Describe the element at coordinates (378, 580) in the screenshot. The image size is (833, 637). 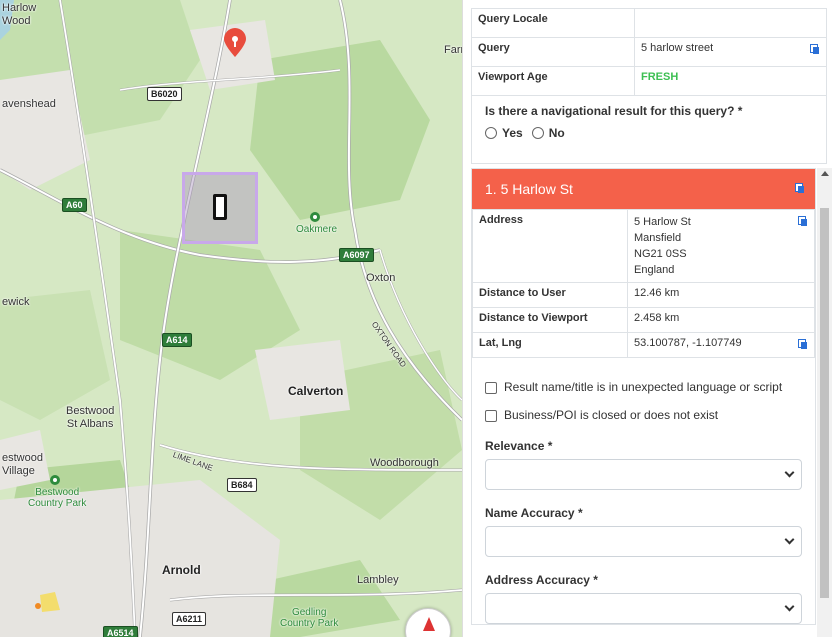
I see `place-lambley: Lambley` at that location.